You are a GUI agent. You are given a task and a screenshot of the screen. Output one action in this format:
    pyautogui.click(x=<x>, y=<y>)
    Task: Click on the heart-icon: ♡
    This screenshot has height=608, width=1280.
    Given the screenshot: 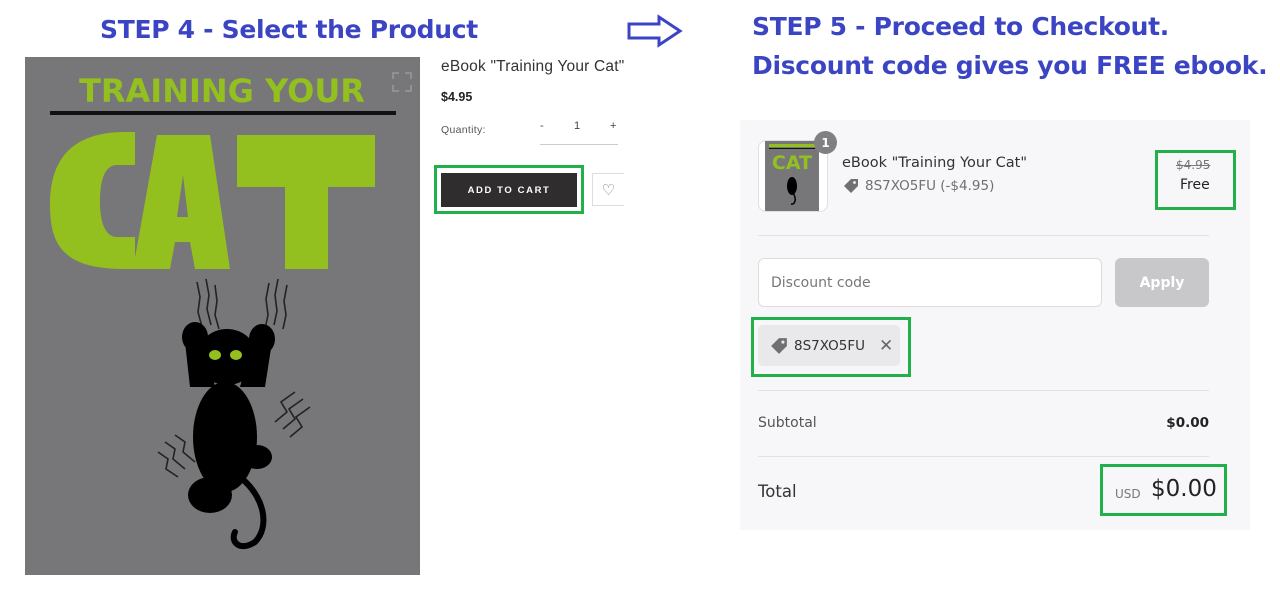 What is the action you would take?
    pyautogui.click(x=608, y=190)
    